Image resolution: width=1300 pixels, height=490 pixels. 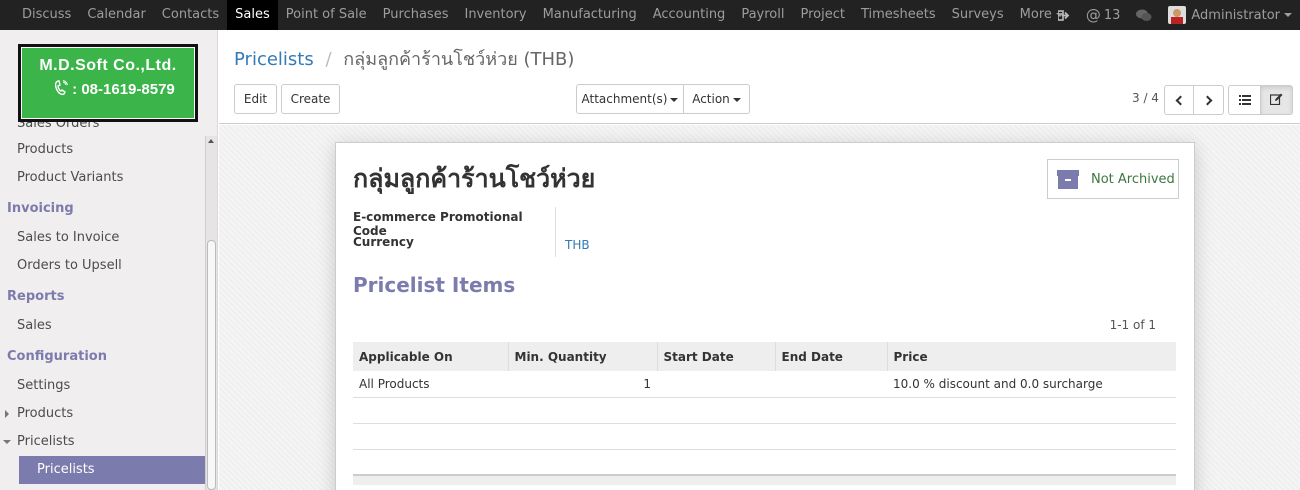 I want to click on column-applicable-on: Applicable On, so click(x=430, y=356).